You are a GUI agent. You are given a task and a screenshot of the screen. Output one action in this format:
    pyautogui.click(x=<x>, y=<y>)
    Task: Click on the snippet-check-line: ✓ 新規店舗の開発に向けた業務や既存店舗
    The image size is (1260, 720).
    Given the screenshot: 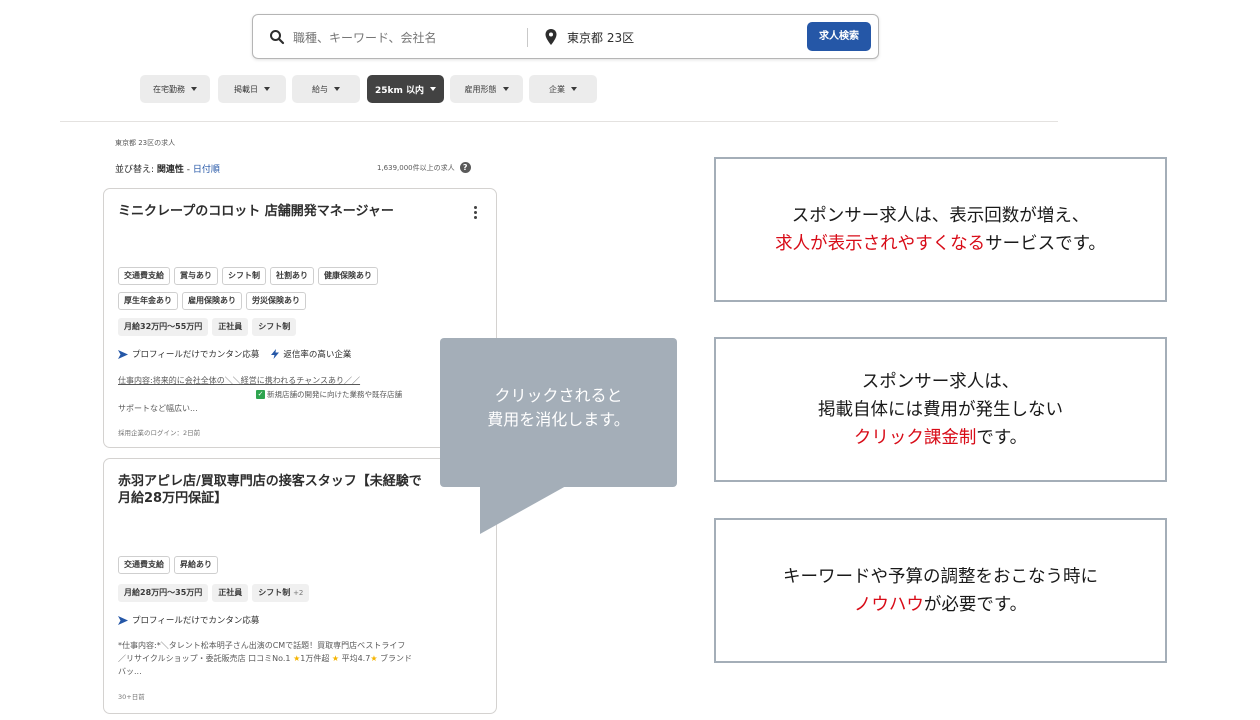 What is the action you would take?
    pyautogui.click(x=329, y=394)
    